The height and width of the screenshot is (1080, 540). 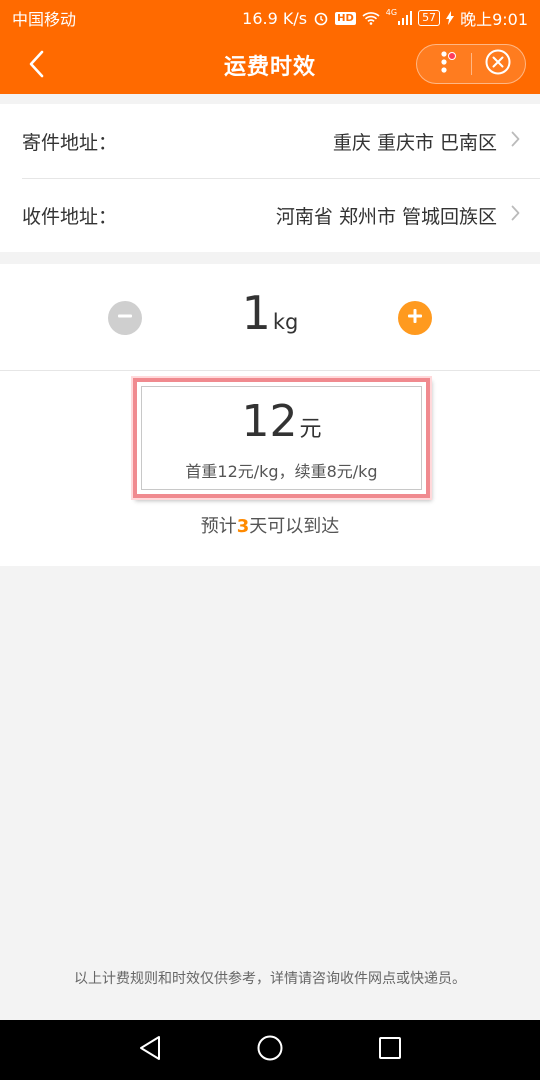 What do you see at coordinates (321, 18) in the screenshot?
I see `alarm-icon` at bounding box center [321, 18].